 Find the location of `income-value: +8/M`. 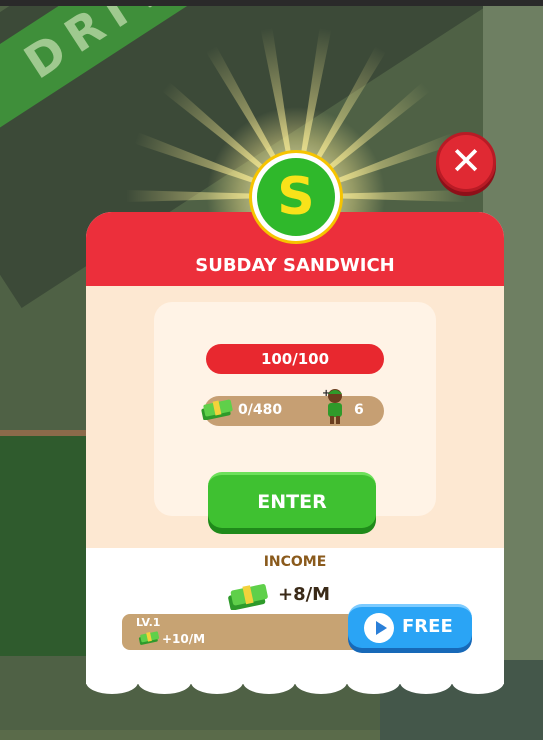

income-value: +8/M is located at coordinates (304, 594).